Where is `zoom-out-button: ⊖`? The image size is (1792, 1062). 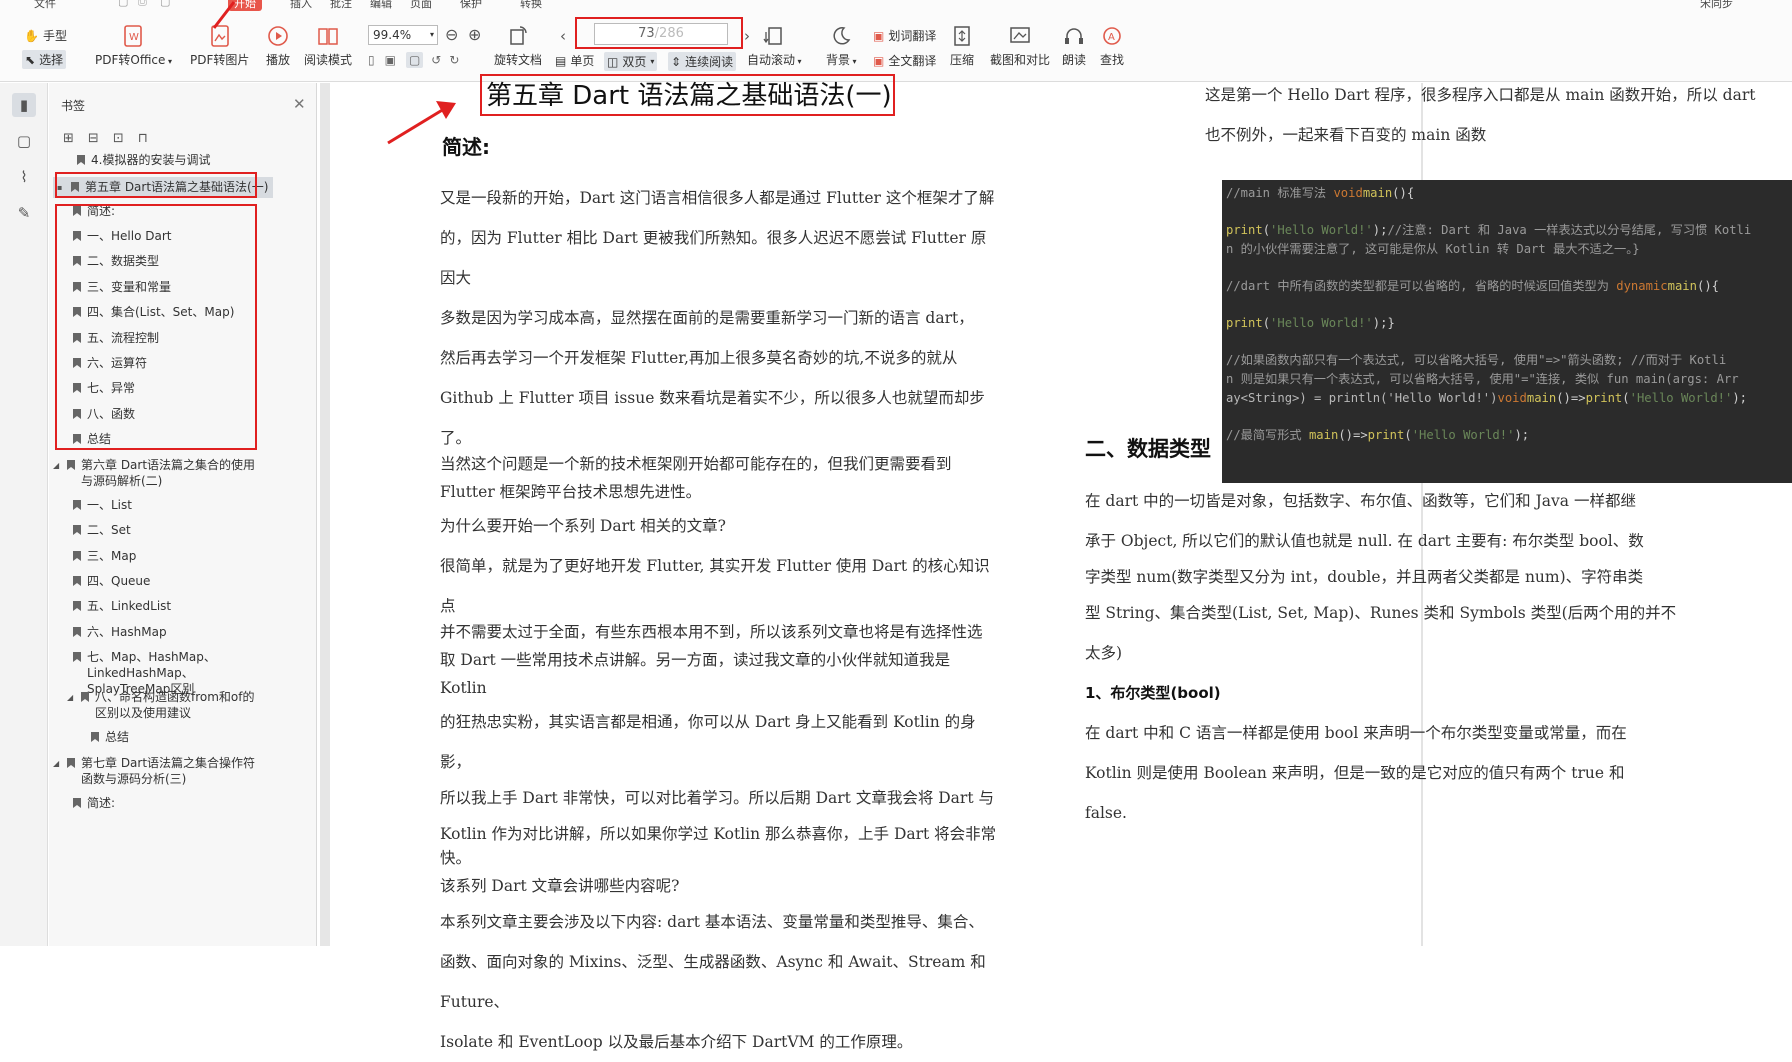
zoom-out-button: ⊖ is located at coordinates (451, 34).